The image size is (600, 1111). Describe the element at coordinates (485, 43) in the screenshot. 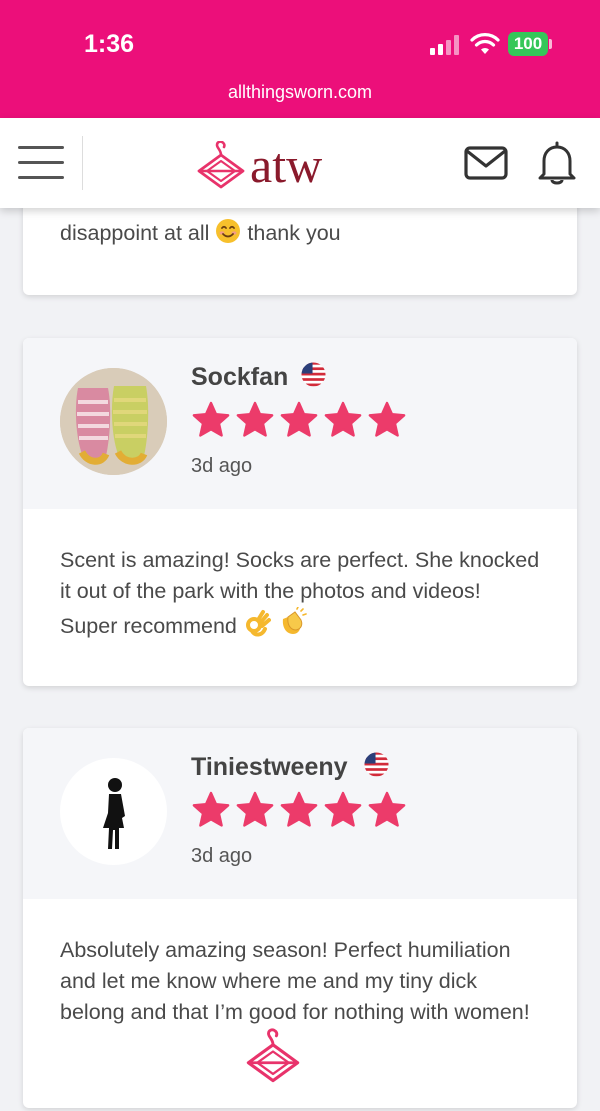

I see `wifi-icon` at that location.